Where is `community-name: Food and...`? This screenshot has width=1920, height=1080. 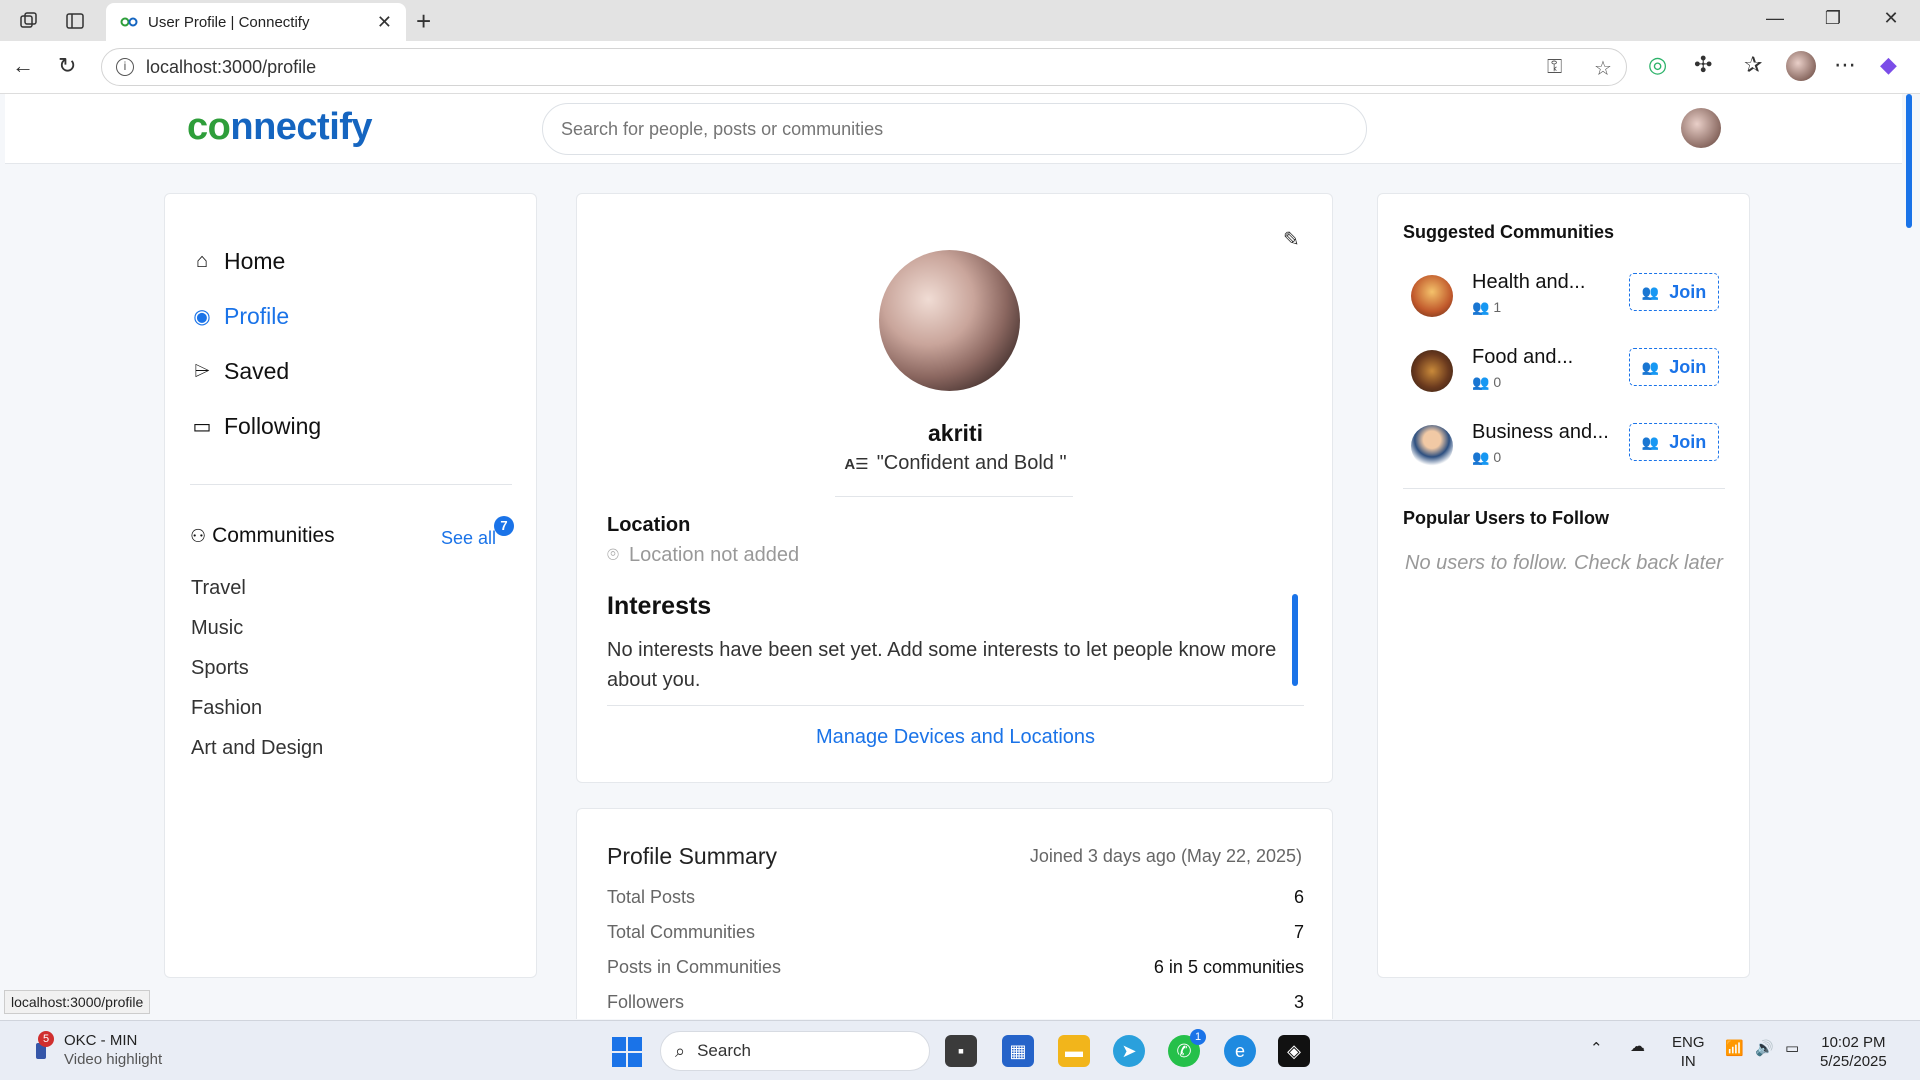
community-name: Food and... is located at coordinates (1522, 357).